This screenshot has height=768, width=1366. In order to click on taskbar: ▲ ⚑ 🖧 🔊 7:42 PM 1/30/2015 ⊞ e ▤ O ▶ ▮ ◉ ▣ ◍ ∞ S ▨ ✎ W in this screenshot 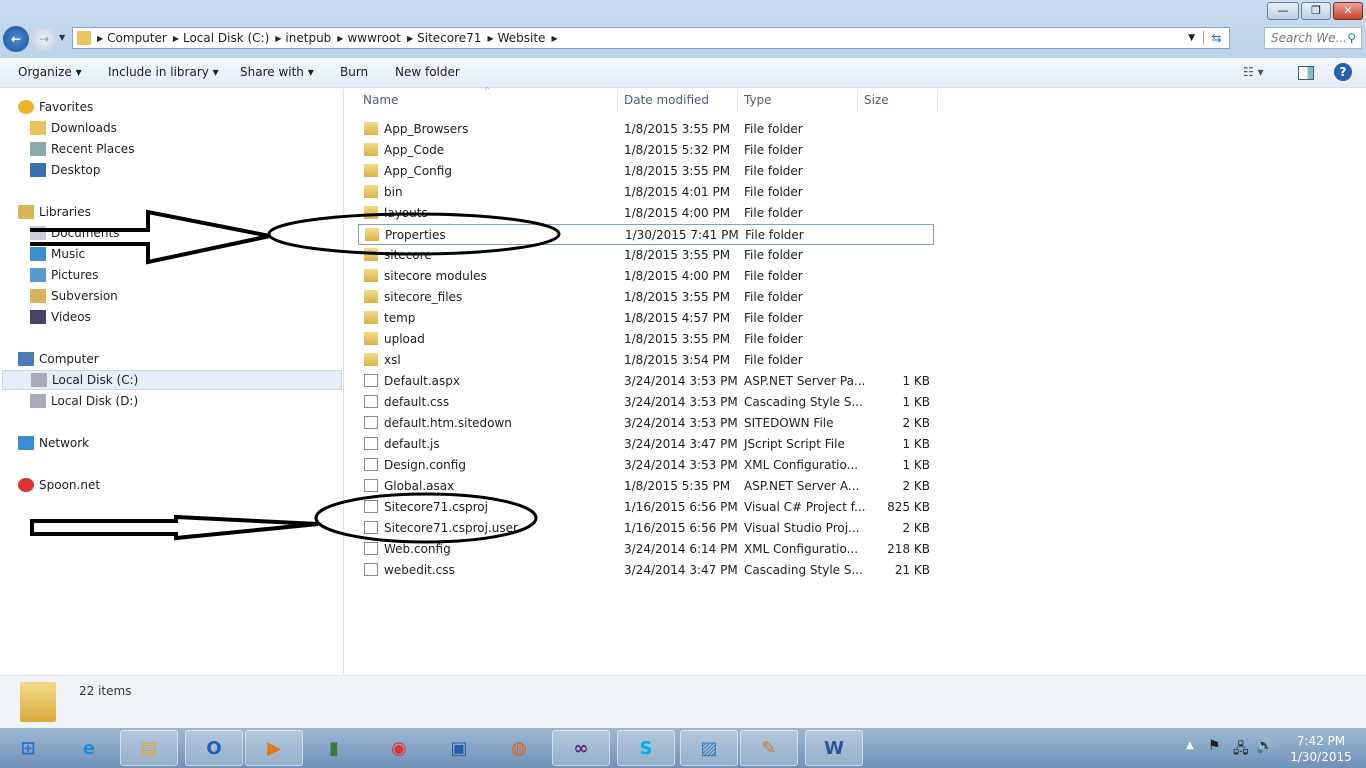, I will do `click(683, 748)`.